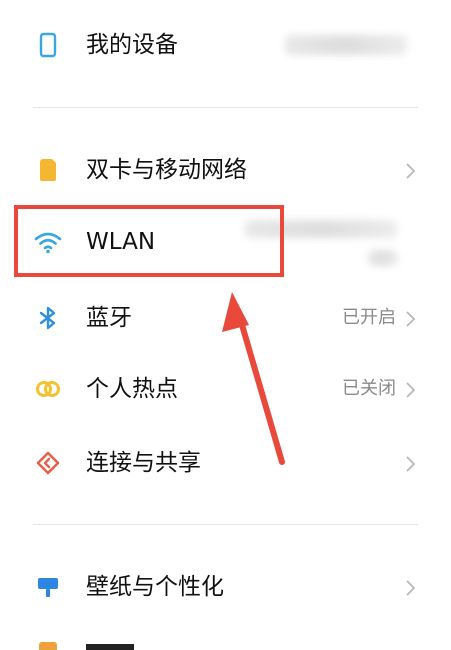 This screenshot has height=650, width=451. Describe the element at coordinates (132, 389) in the screenshot. I see `hotspot-label: 个人热点` at that location.